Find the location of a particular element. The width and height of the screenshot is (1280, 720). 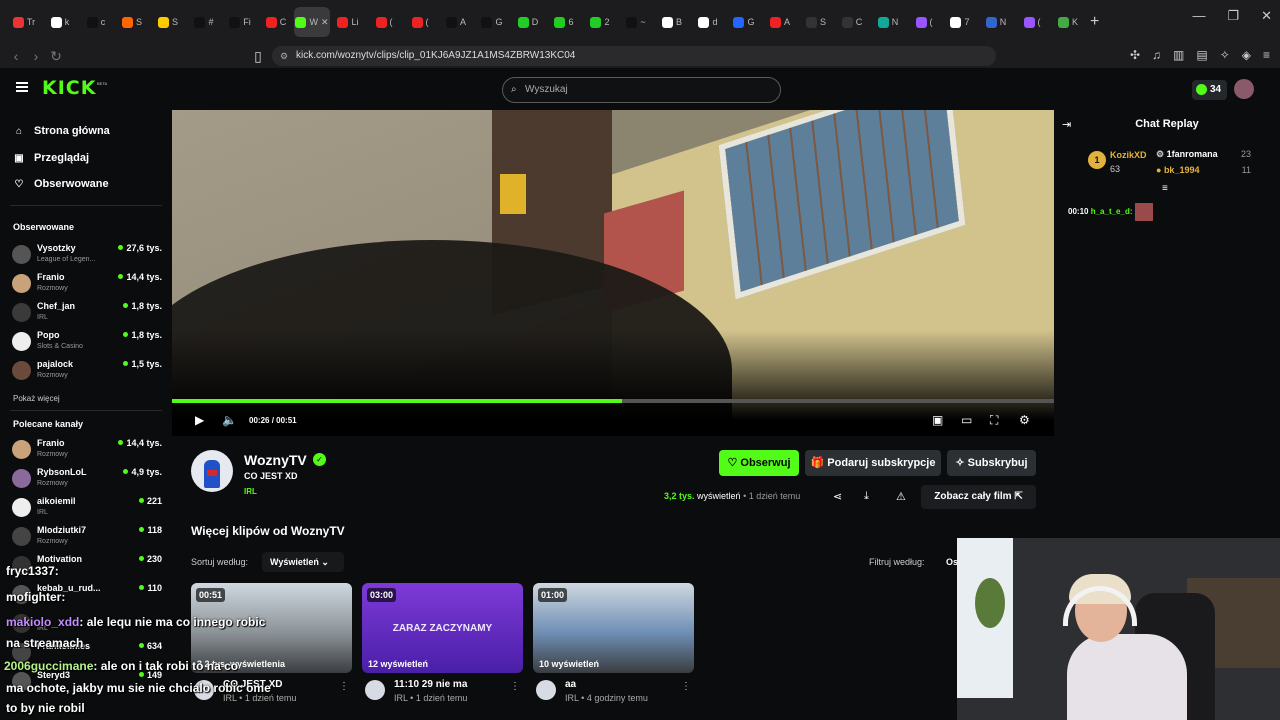

ai-icon: ✧ is located at coordinates (1225, 55).